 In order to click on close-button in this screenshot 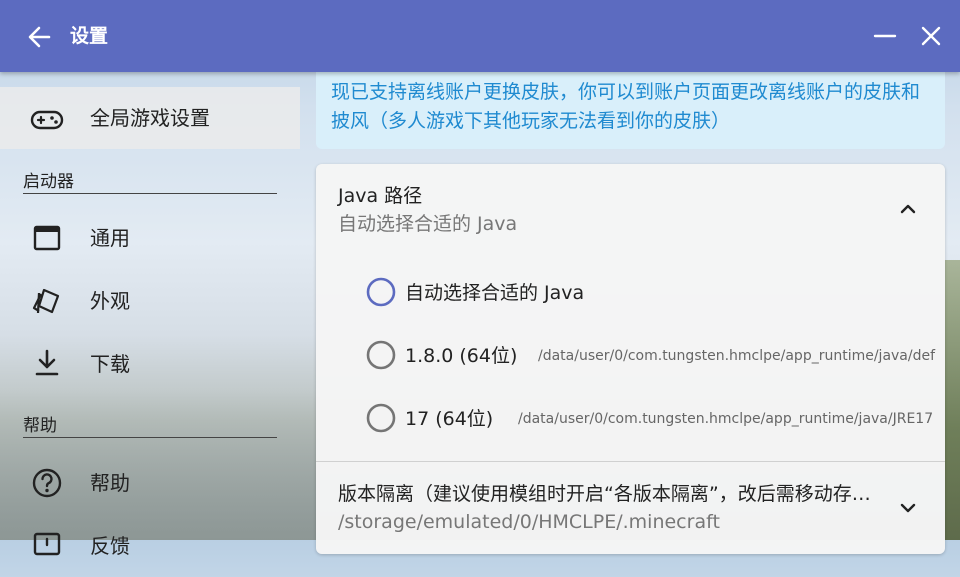, I will do `click(931, 36)`.